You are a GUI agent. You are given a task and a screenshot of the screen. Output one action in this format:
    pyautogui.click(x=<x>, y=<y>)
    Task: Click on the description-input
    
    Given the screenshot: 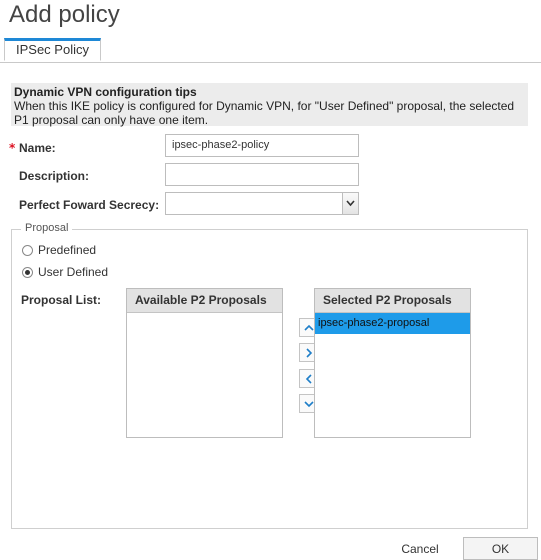 What is the action you would take?
    pyautogui.click(x=262, y=174)
    